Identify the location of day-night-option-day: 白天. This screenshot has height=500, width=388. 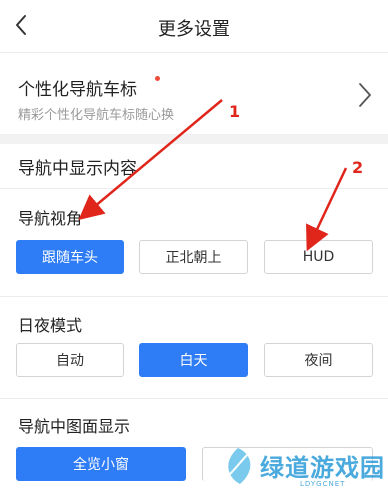
(193, 360).